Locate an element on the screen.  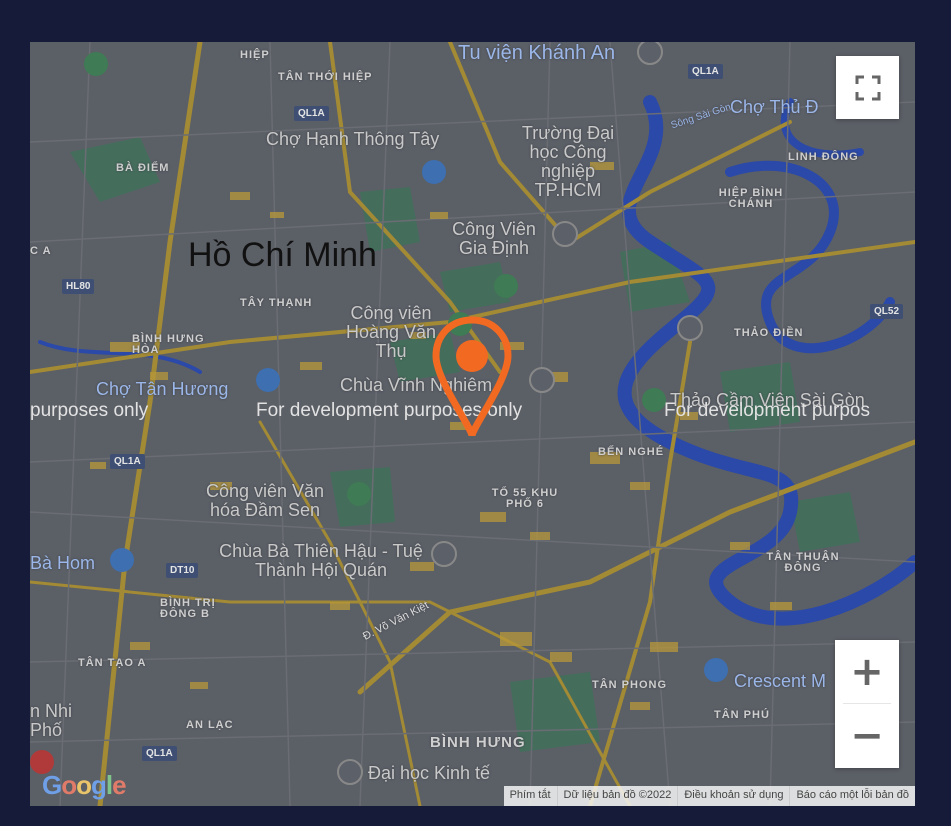
route-shield: DT10 is located at coordinates (182, 570).